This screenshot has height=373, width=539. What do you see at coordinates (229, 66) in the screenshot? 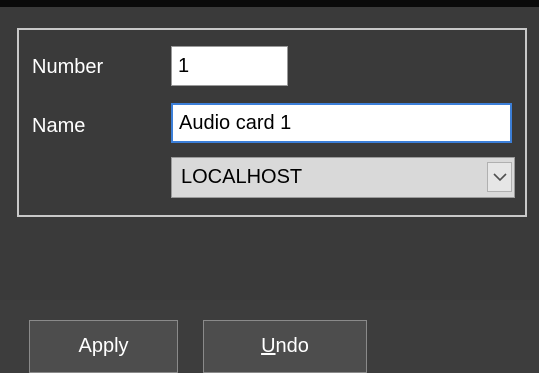
I see `number-field` at bounding box center [229, 66].